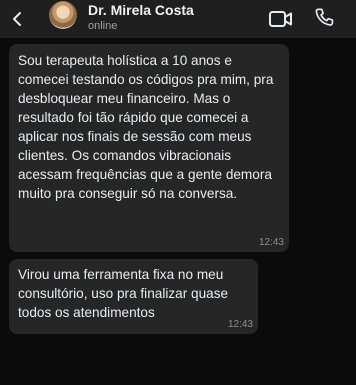  I want to click on contact-status: online, so click(103, 26).